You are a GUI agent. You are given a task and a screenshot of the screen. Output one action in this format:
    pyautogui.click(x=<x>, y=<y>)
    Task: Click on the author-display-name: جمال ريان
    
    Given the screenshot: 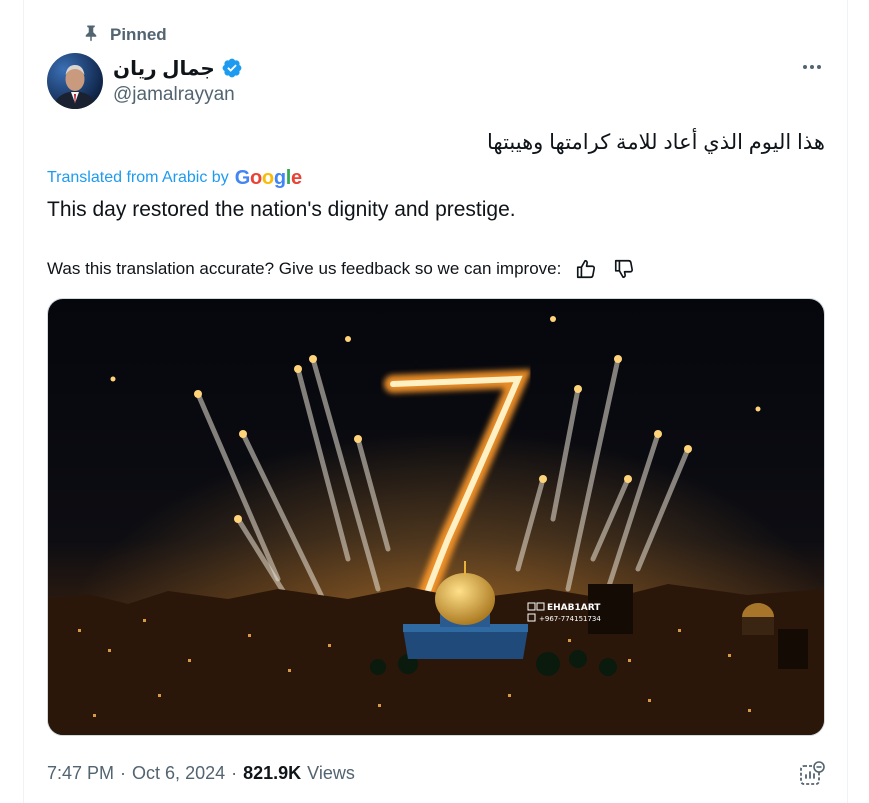 What is the action you would take?
    pyautogui.click(x=164, y=68)
    